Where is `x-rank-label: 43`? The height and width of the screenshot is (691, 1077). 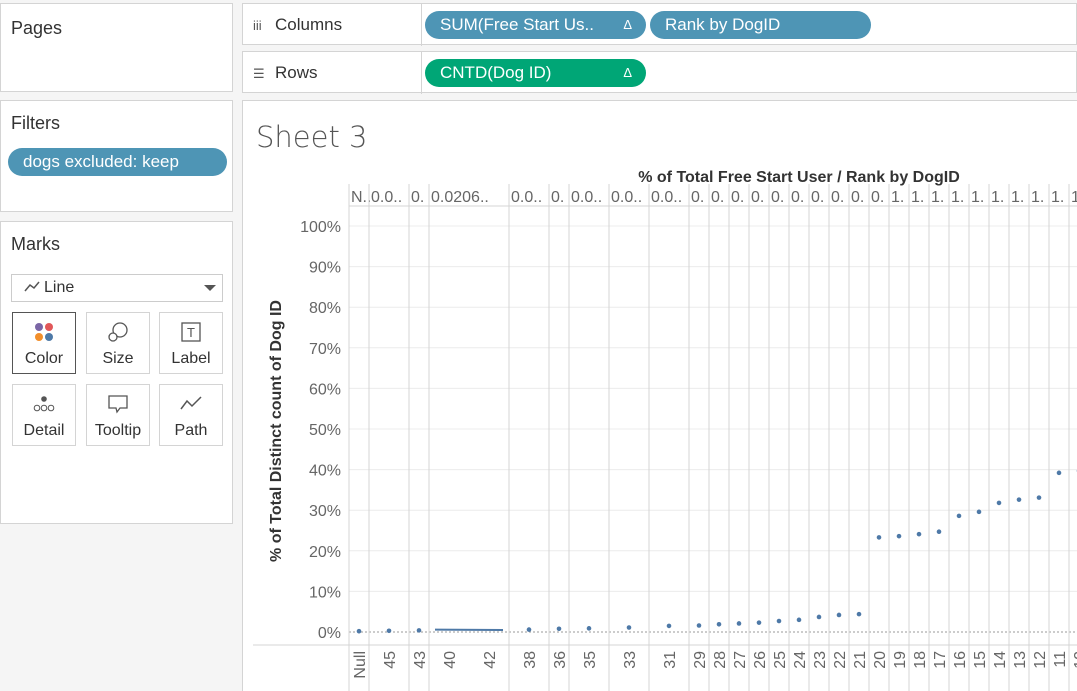 x-rank-label: 43 is located at coordinates (420, 660).